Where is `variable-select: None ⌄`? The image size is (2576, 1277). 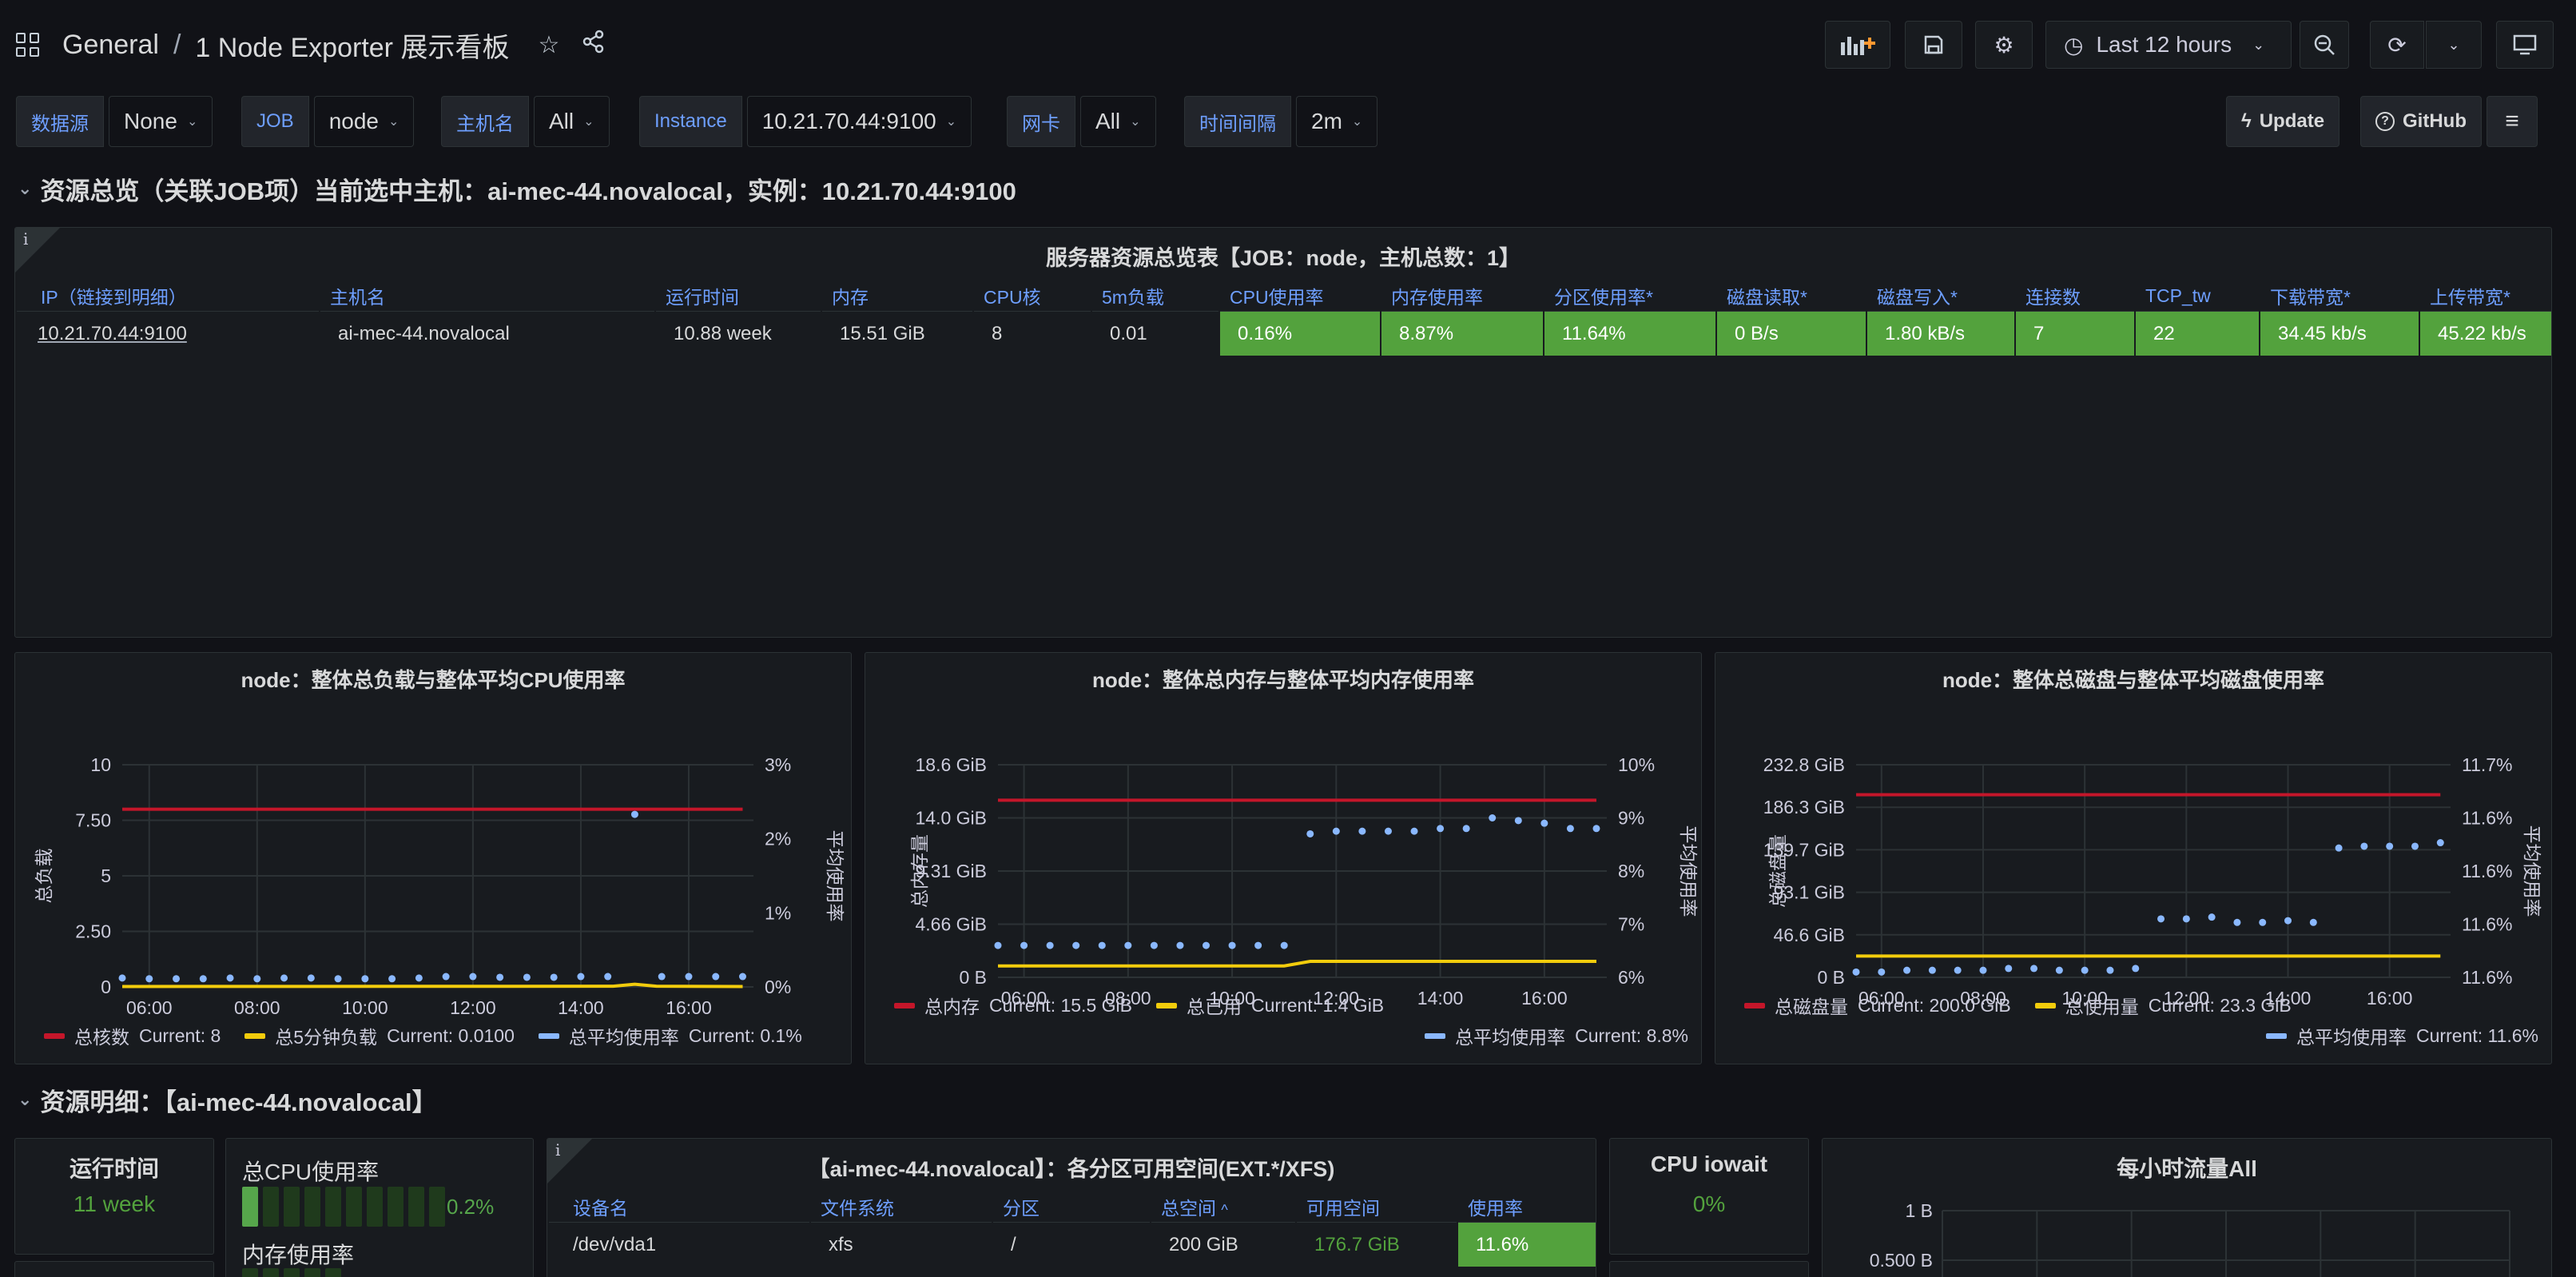 variable-select: None ⌄ is located at coordinates (161, 121).